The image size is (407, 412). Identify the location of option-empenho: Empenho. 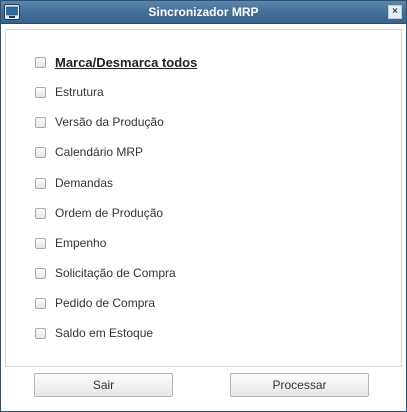
(70, 243).